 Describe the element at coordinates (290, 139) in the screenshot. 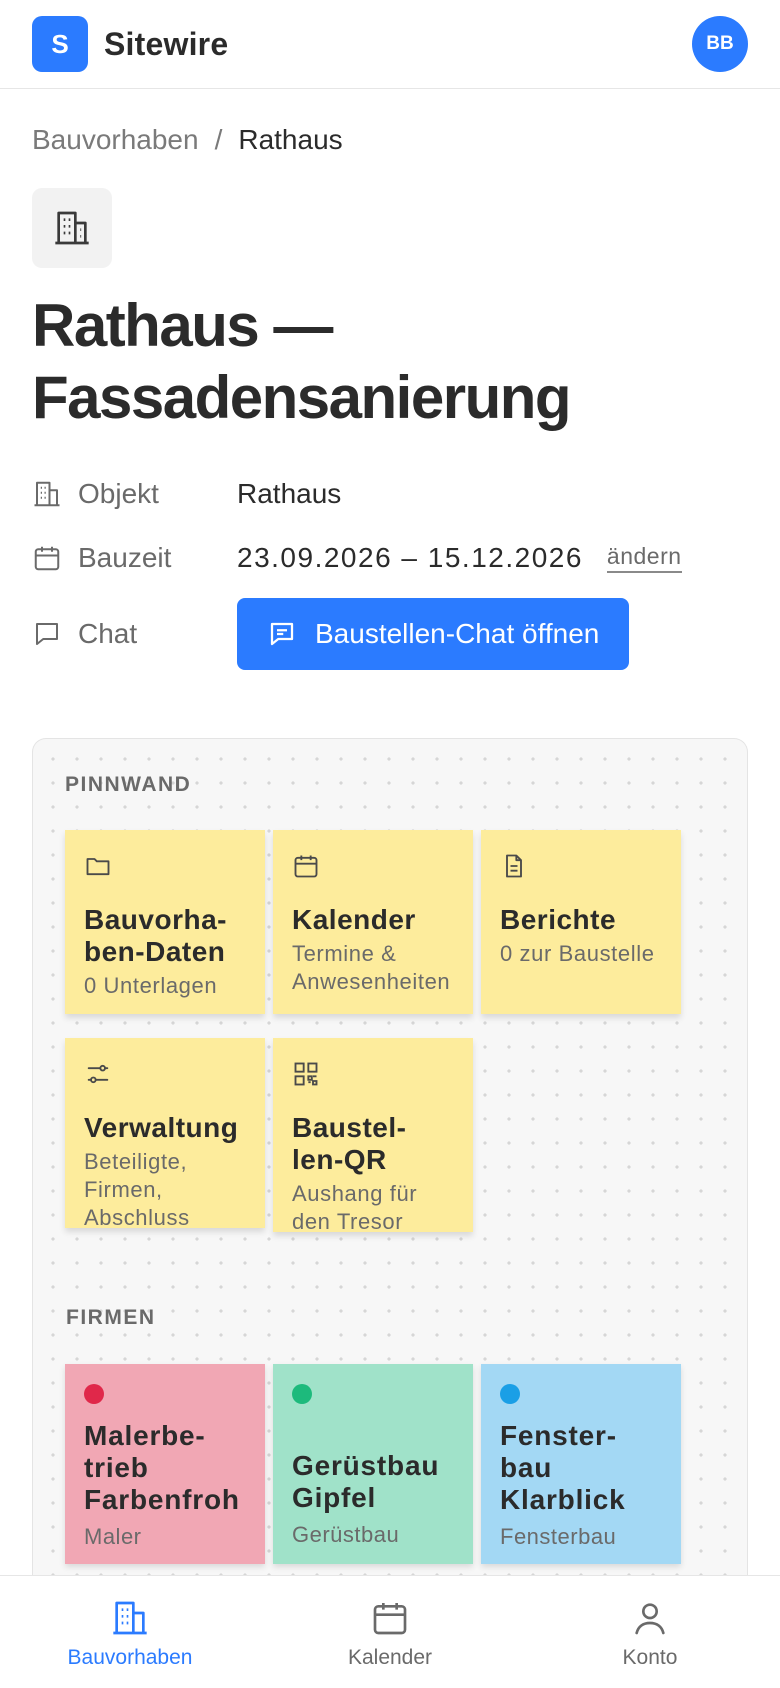

I see `breadcrumb-current: Rathaus` at that location.